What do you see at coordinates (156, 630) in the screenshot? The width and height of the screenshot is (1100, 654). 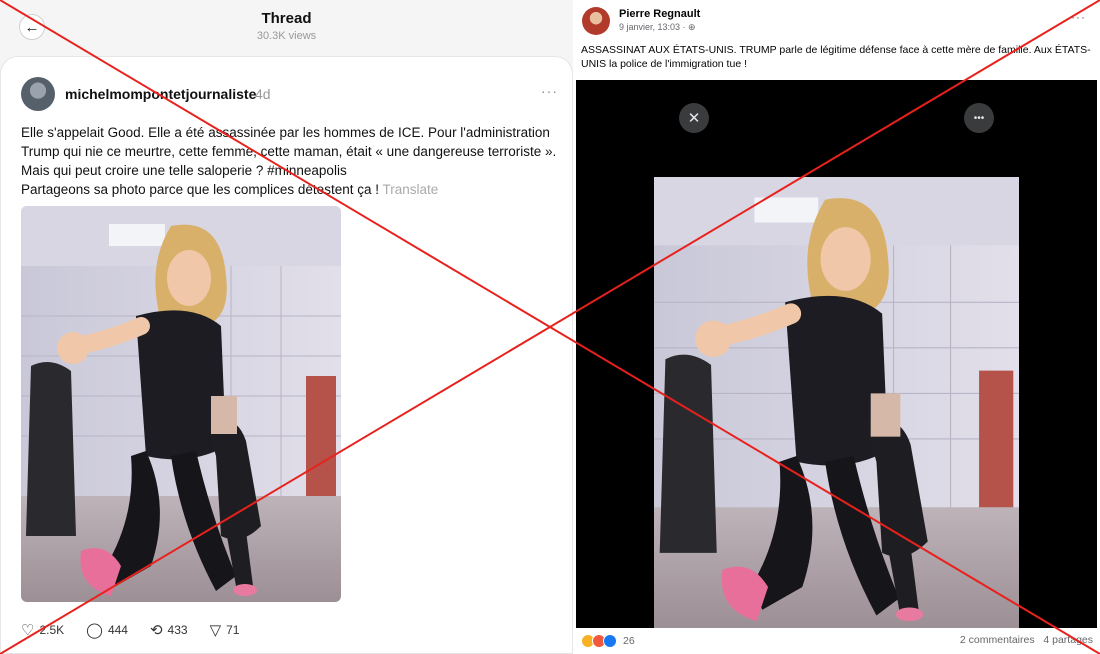 I see `repost-icon: ⟲` at bounding box center [156, 630].